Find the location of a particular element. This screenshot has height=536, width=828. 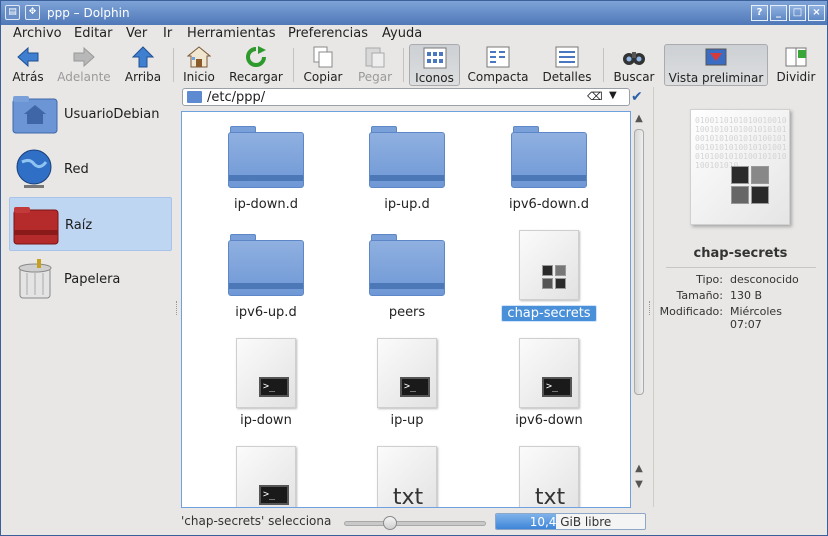

user-home-folder-icon is located at coordinates (35, 115).